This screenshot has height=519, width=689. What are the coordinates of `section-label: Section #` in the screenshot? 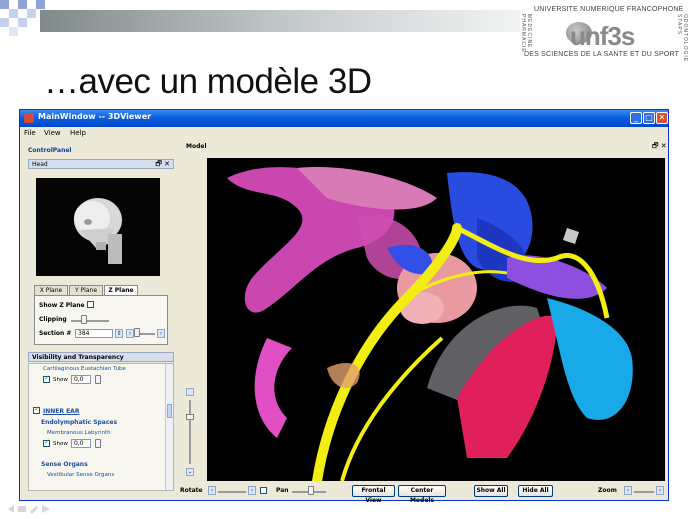 It's located at (55, 333).